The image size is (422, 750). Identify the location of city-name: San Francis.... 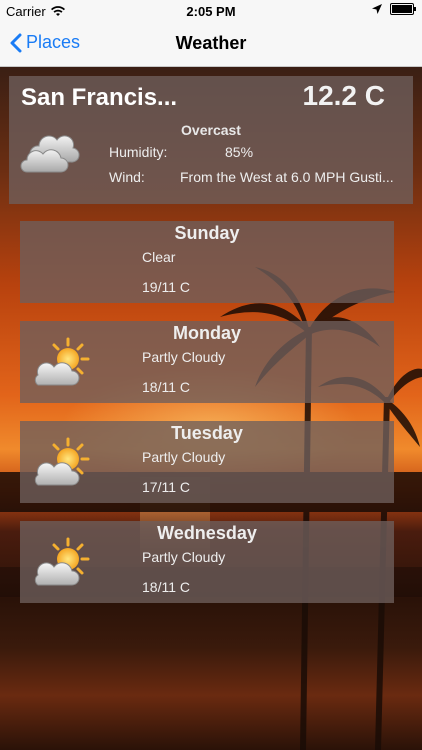
(99, 97).